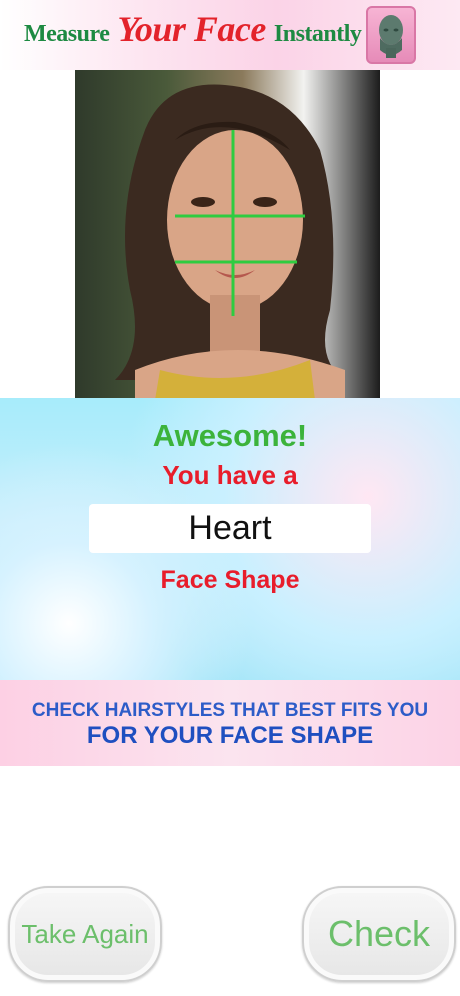  Describe the element at coordinates (85, 934) in the screenshot. I see `take-again-button: Take Again` at that location.